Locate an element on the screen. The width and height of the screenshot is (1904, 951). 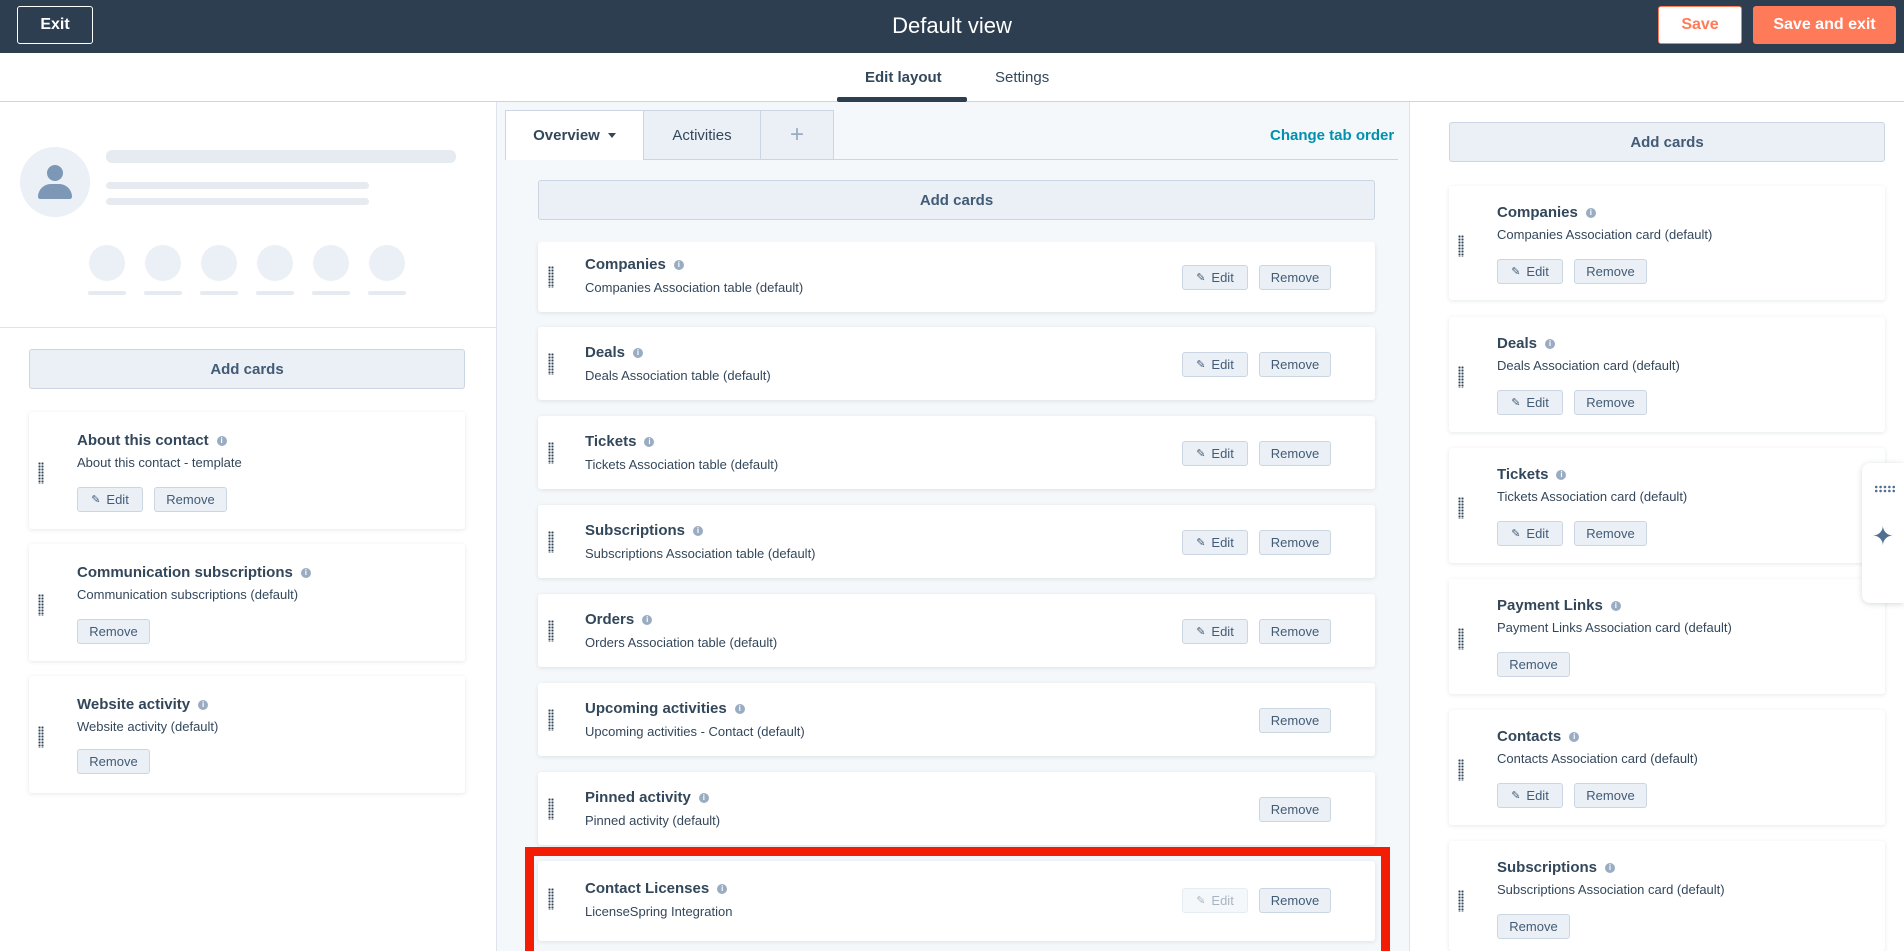
card-subtitle: Deals Association table (default) is located at coordinates (678, 375).